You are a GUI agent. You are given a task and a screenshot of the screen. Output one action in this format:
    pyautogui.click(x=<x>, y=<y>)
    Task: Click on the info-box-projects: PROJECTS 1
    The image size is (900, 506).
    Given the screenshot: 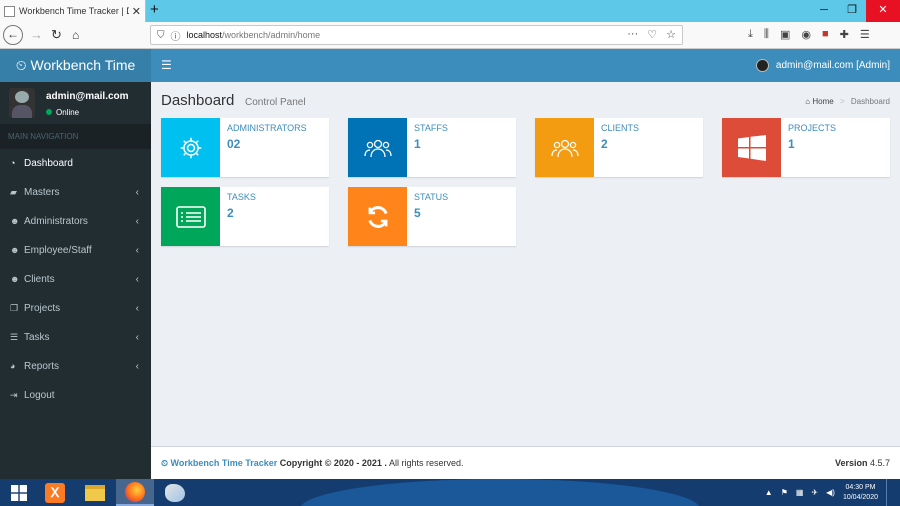 What is the action you would take?
    pyautogui.click(x=806, y=147)
    